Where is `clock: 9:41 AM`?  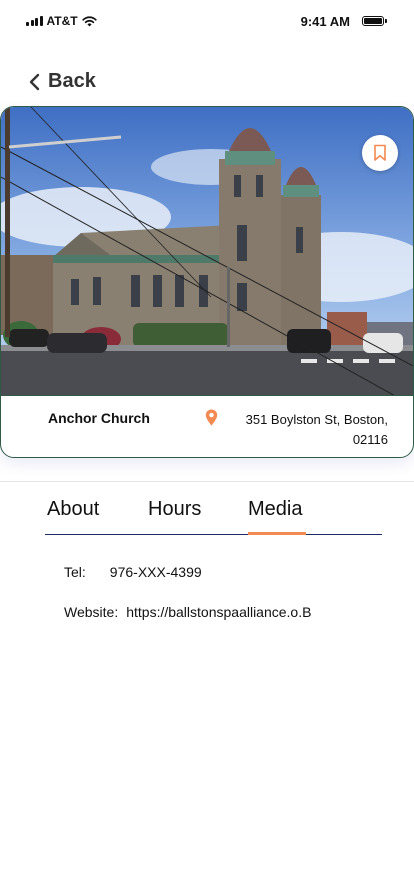
clock: 9:41 AM is located at coordinates (325, 21).